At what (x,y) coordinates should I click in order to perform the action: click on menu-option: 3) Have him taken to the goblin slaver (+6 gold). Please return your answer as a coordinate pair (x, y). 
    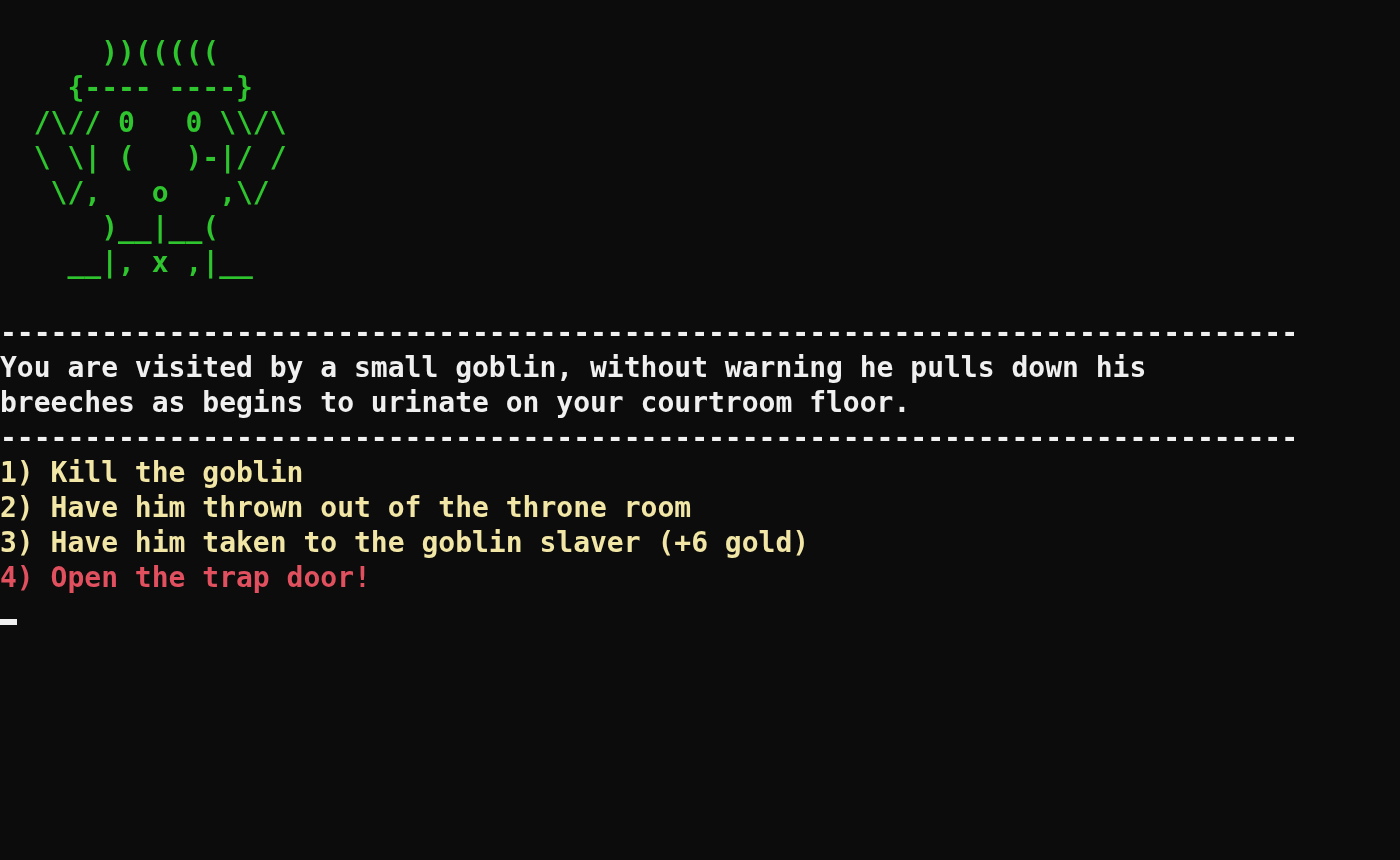
    Looking at the image, I should click on (405, 542).